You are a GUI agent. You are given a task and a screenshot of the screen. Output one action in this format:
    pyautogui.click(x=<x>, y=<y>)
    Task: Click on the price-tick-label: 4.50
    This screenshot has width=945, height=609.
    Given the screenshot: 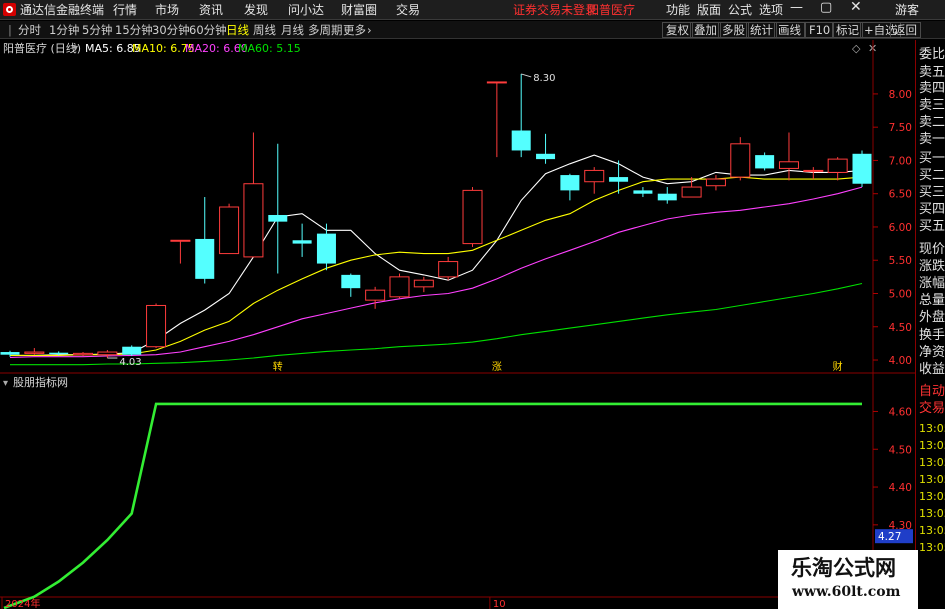 What is the action you would take?
    pyautogui.click(x=900, y=328)
    